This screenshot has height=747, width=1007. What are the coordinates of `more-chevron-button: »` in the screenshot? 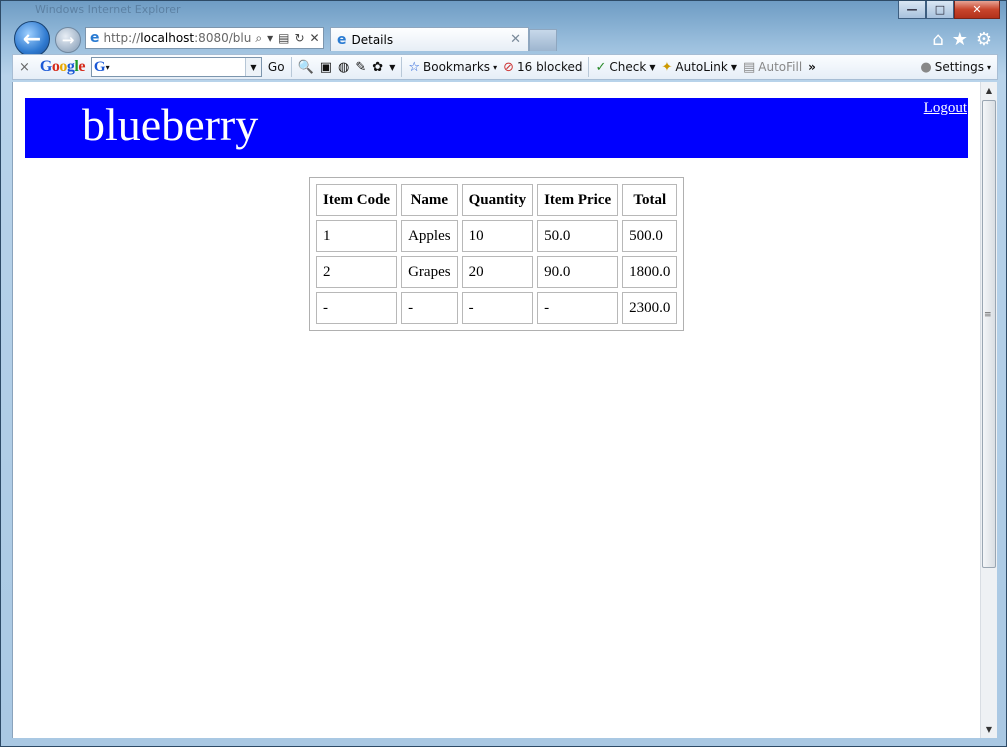 It's located at (812, 67).